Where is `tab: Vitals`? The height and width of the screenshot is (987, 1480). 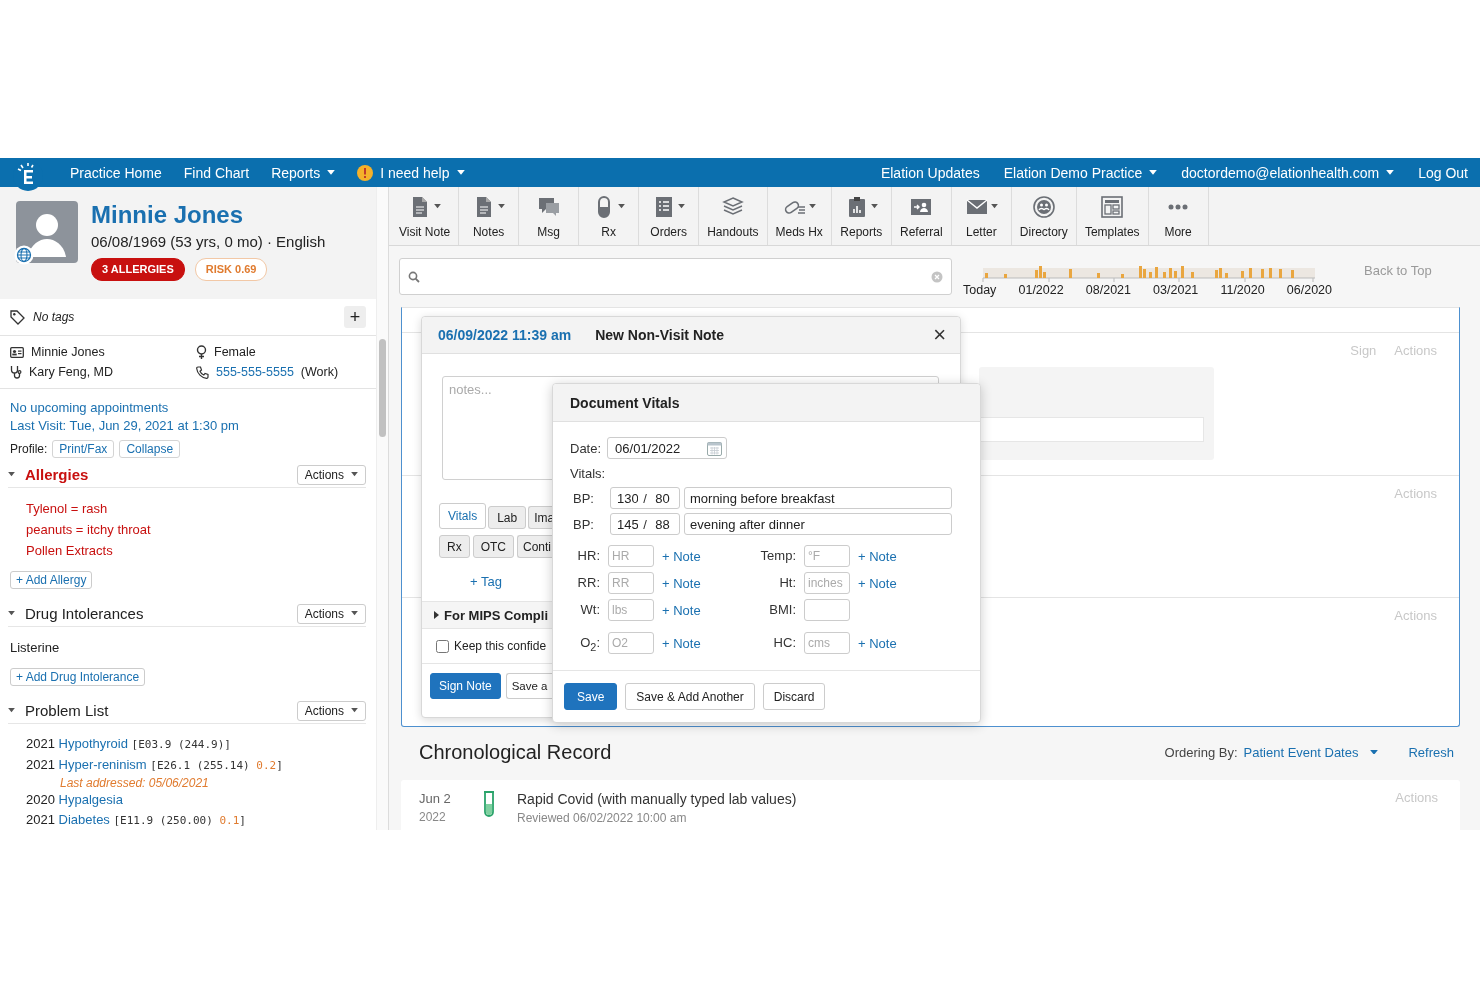
tab: Vitals is located at coordinates (463, 516).